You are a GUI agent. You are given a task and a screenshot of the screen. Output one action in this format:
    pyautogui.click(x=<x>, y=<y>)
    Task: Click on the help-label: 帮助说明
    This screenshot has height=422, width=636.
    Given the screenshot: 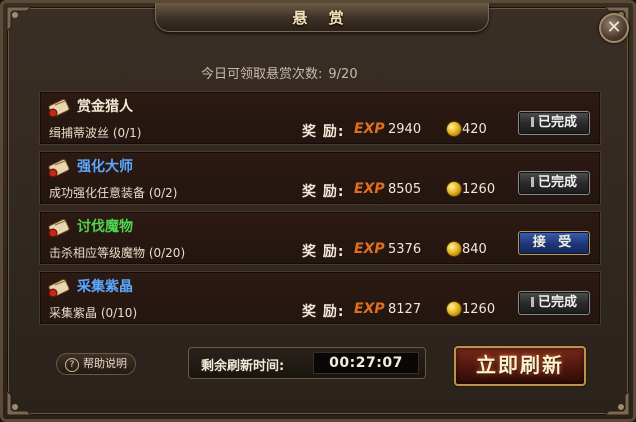 What is the action you would take?
    pyautogui.click(x=105, y=363)
    